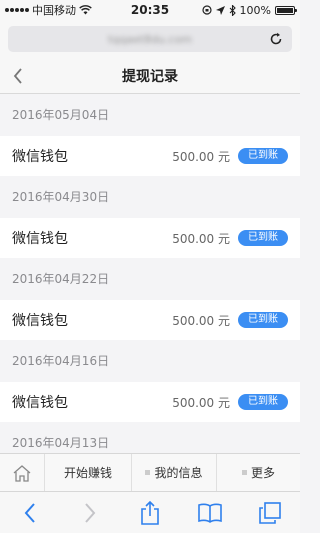  I want to click on tab-home, so click(22, 472).